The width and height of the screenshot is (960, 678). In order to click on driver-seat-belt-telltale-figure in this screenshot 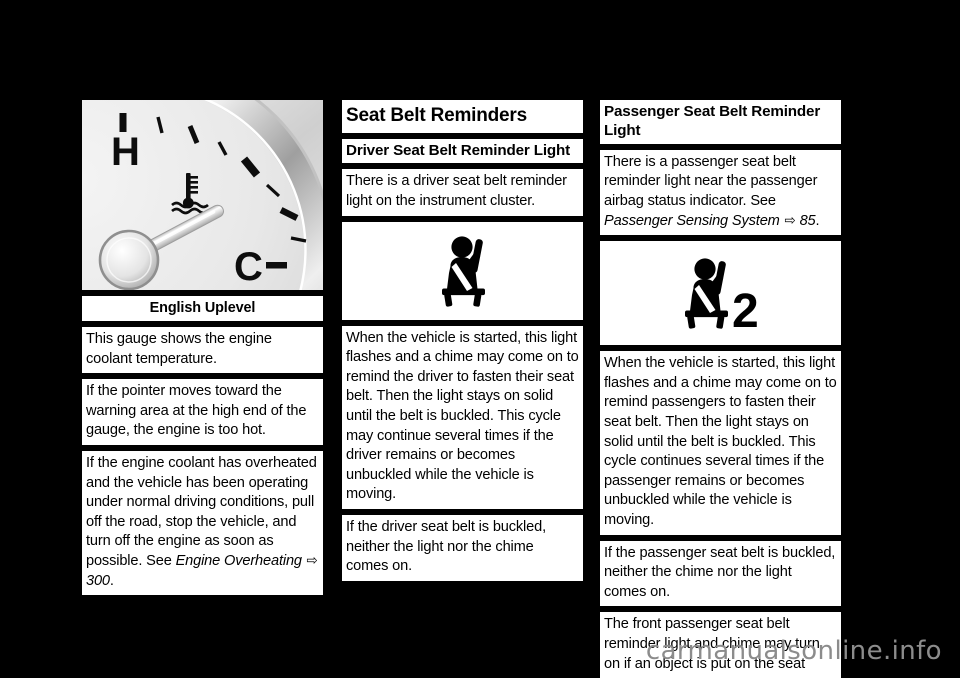, I will do `click(462, 270)`.